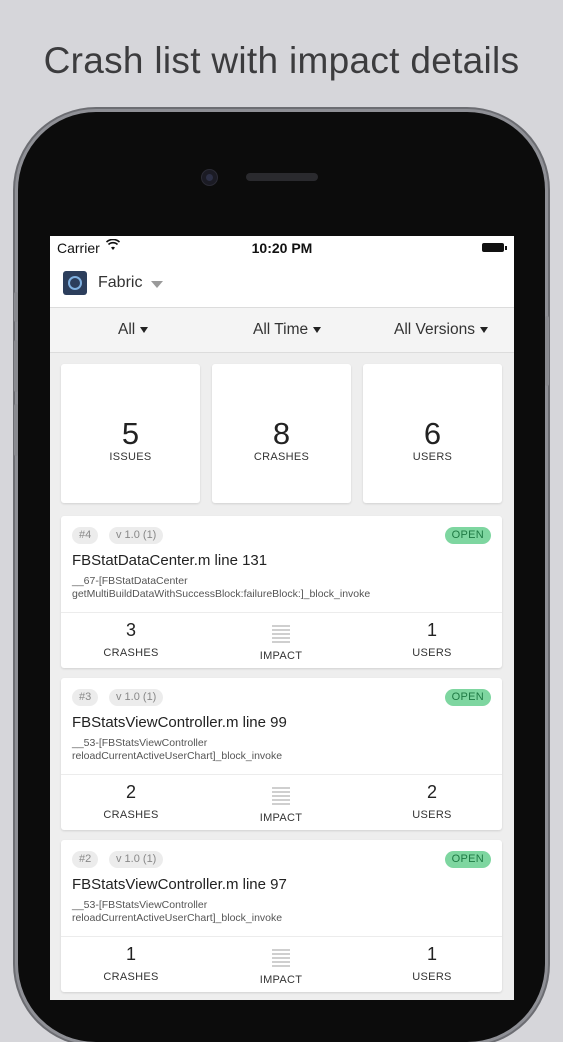 The height and width of the screenshot is (1042, 563). Describe the element at coordinates (16, 307) in the screenshot. I see `mute-switch` at that location.